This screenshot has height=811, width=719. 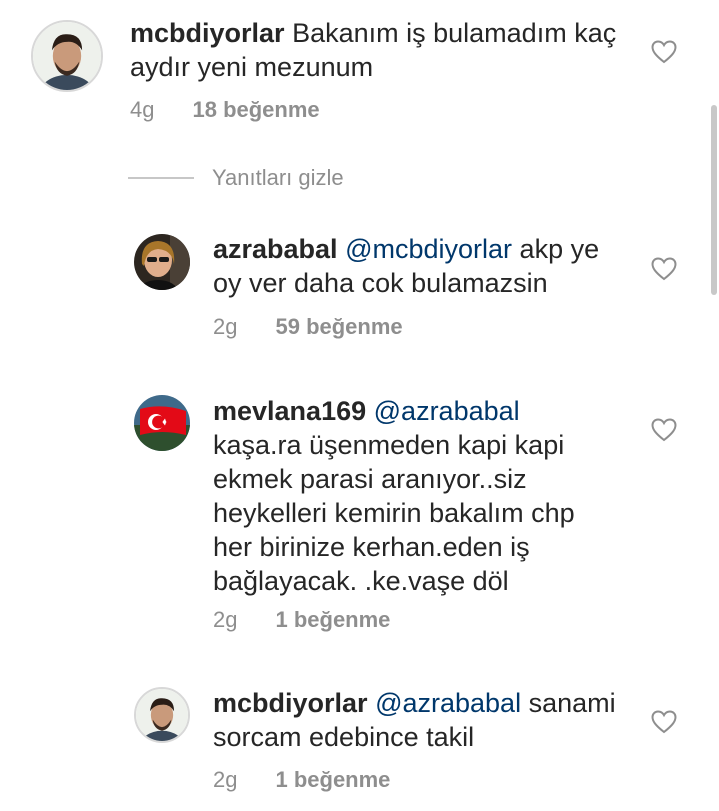 What do you see at coordinates (275, 249) in the screenshot?
I see `username: azrababal` at bounding box center [275, 249].